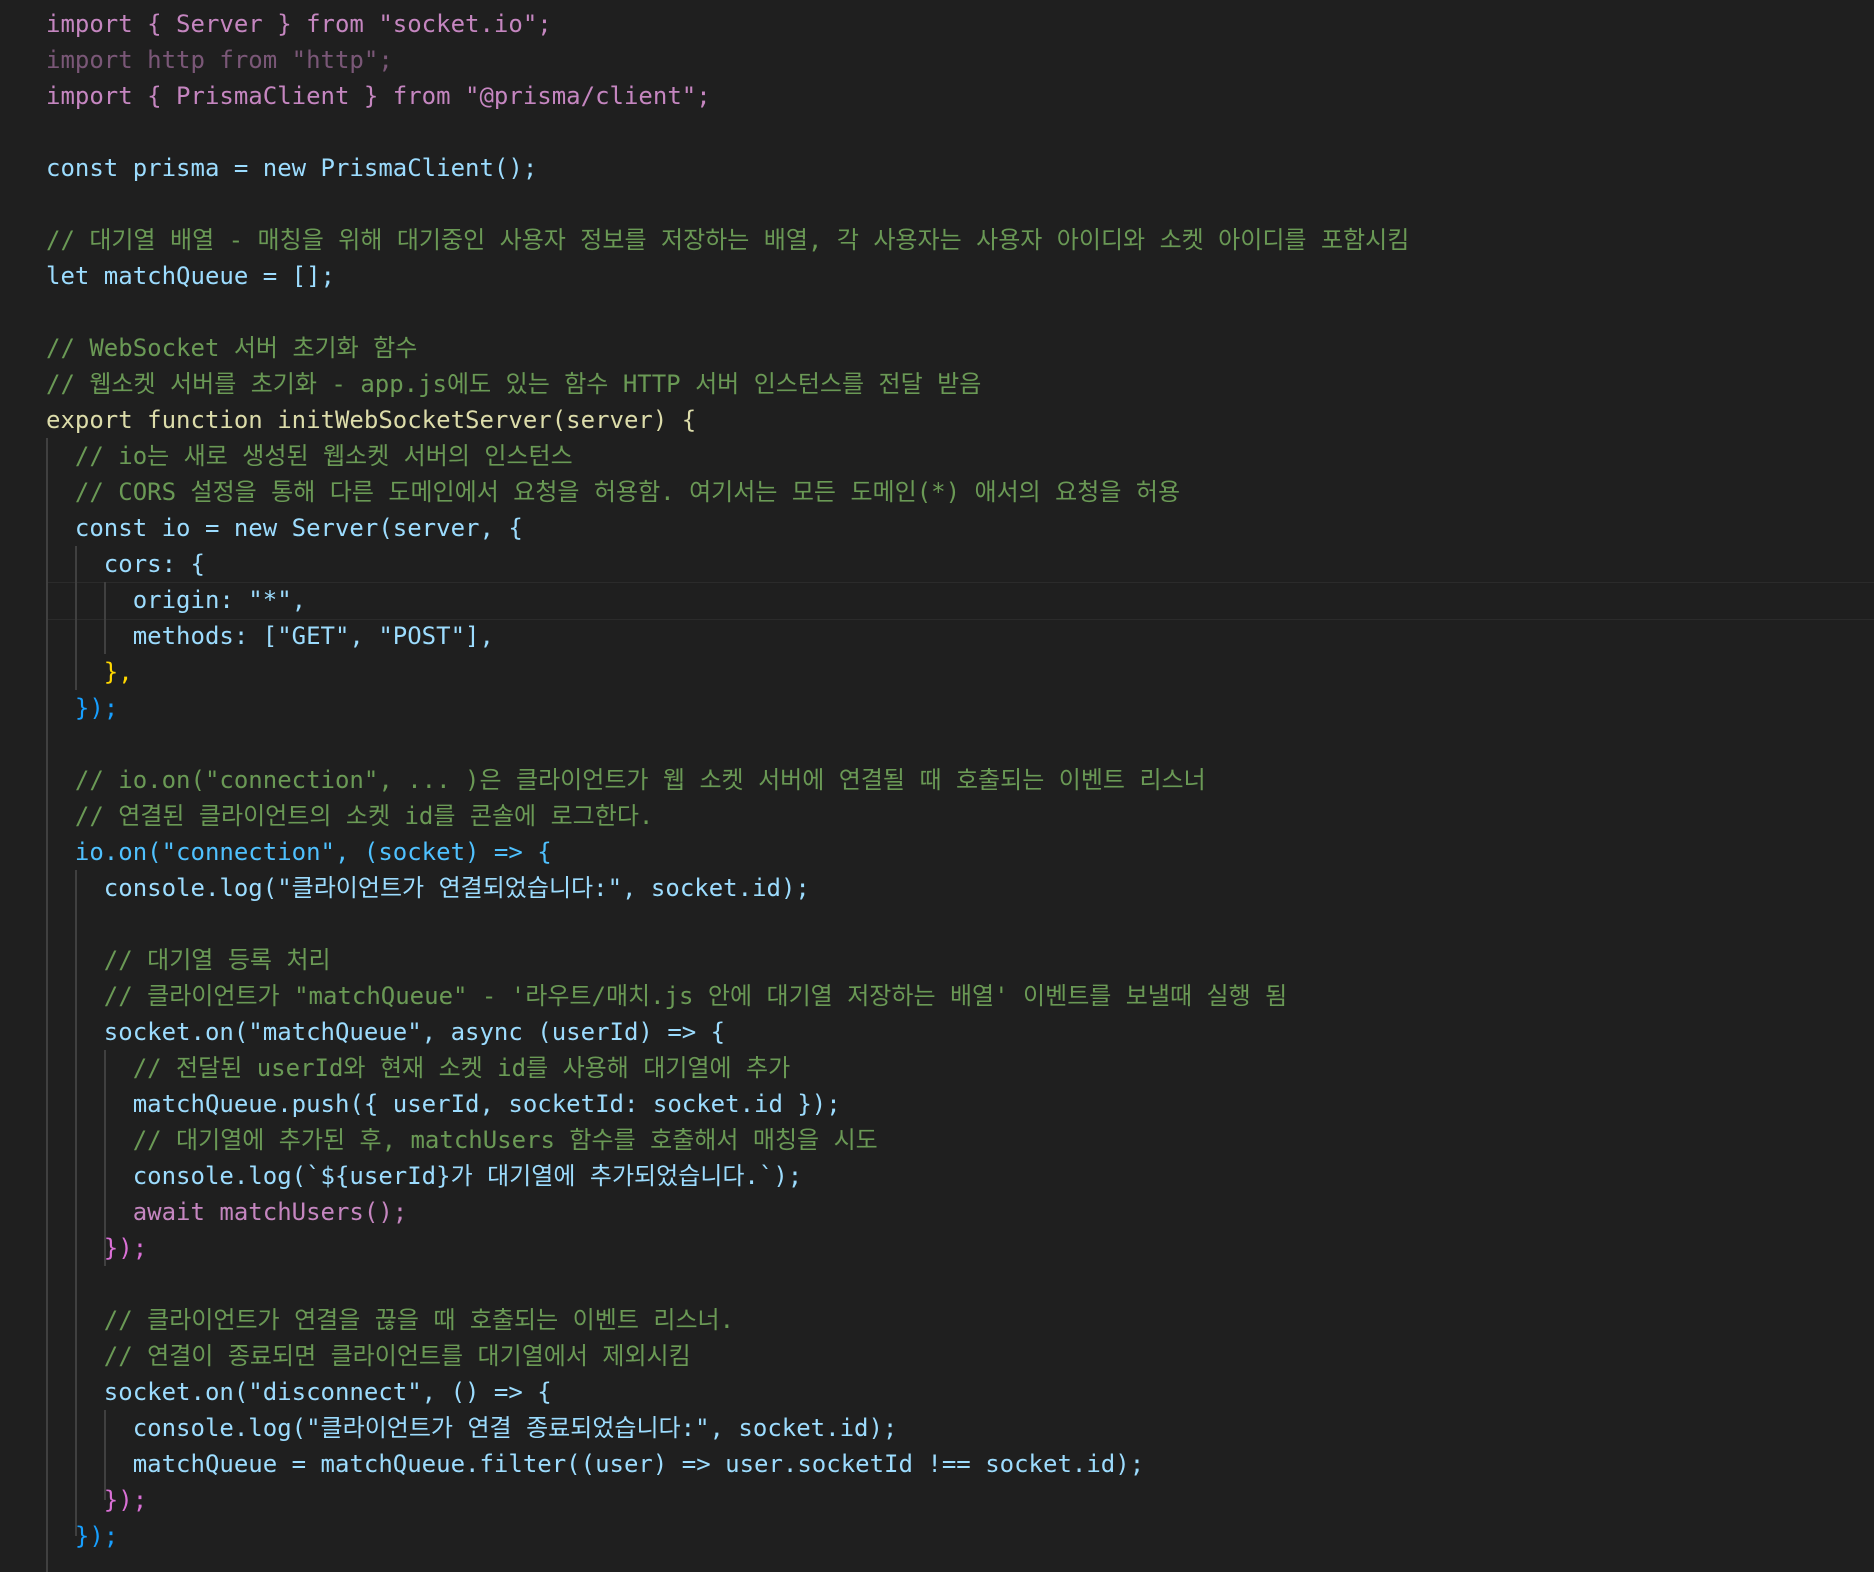 The image size is (1874, 1572). What do you see at coordinates (368, 1356) in the screenshot?
I see `code-line: // 연결이 종료되면 클라이언트를 대기열에서 제외시킴` at bounding box center [368, 1356].